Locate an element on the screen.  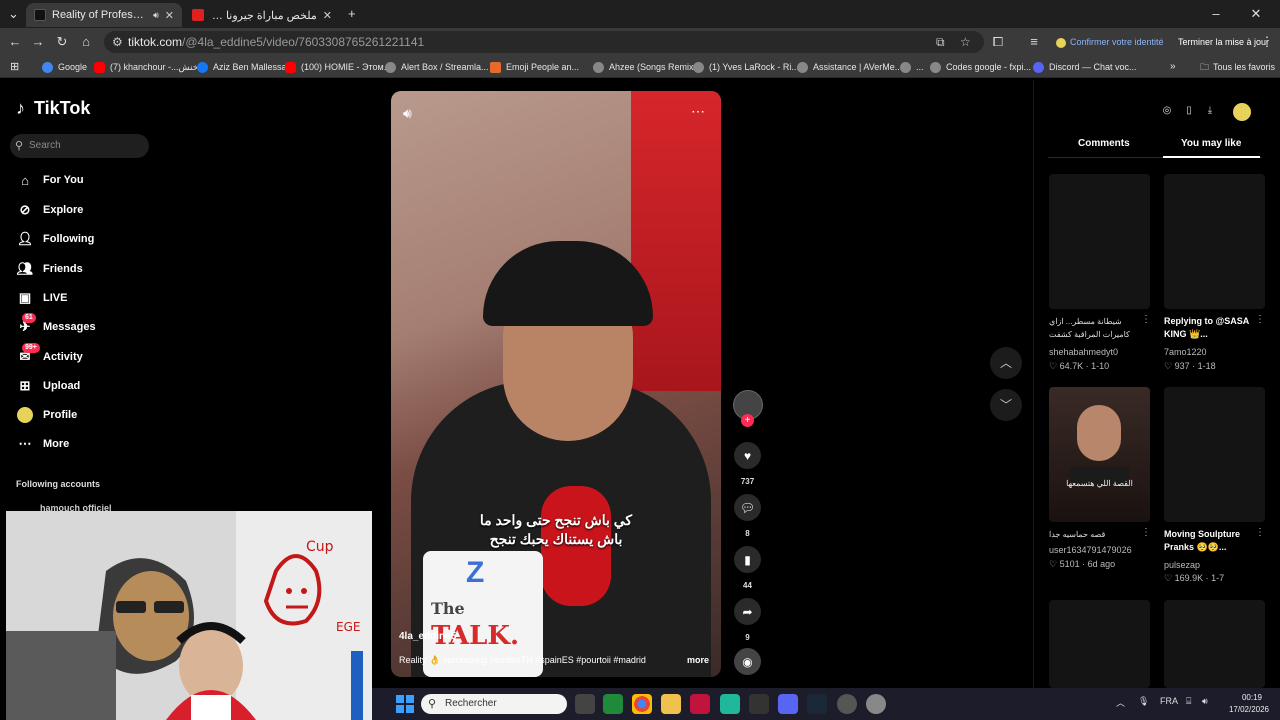
reload-icon: ↻ is located at coordinates (62, 42).